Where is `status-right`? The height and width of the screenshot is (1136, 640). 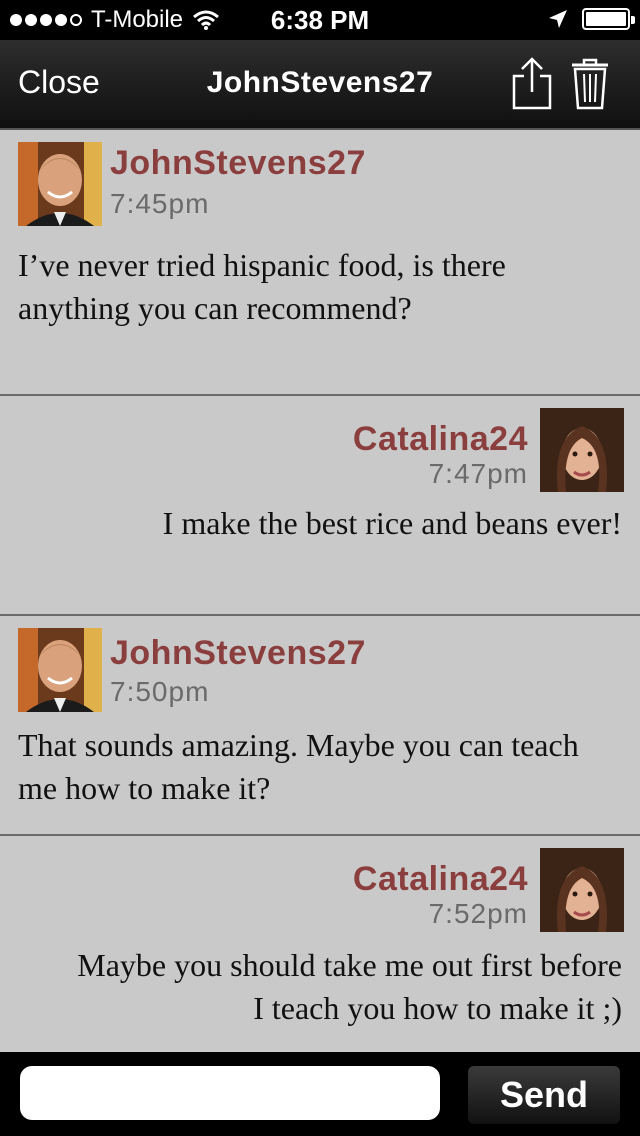
status-right is located at coordinates (591, 19).